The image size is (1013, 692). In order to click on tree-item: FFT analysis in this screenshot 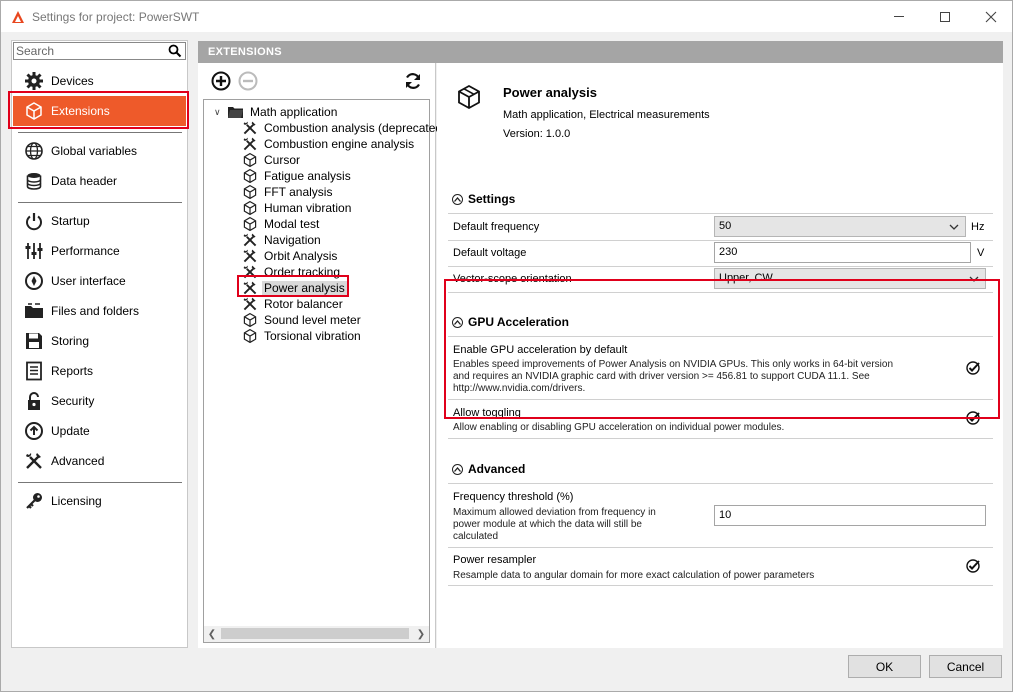, I will do `click(288, 192)`.